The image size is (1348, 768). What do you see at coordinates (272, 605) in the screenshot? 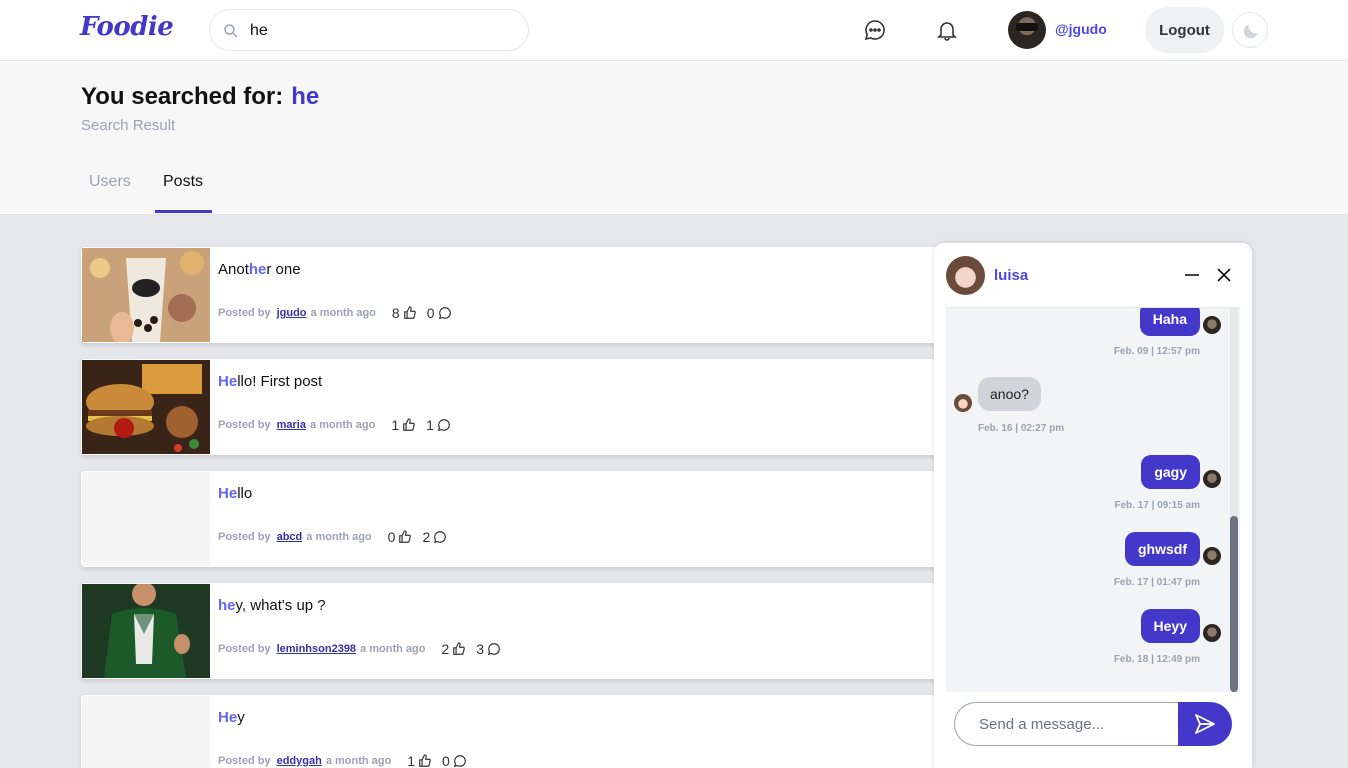
I see `post-title: hey, what's up ?` at bounding box center [272, 605].